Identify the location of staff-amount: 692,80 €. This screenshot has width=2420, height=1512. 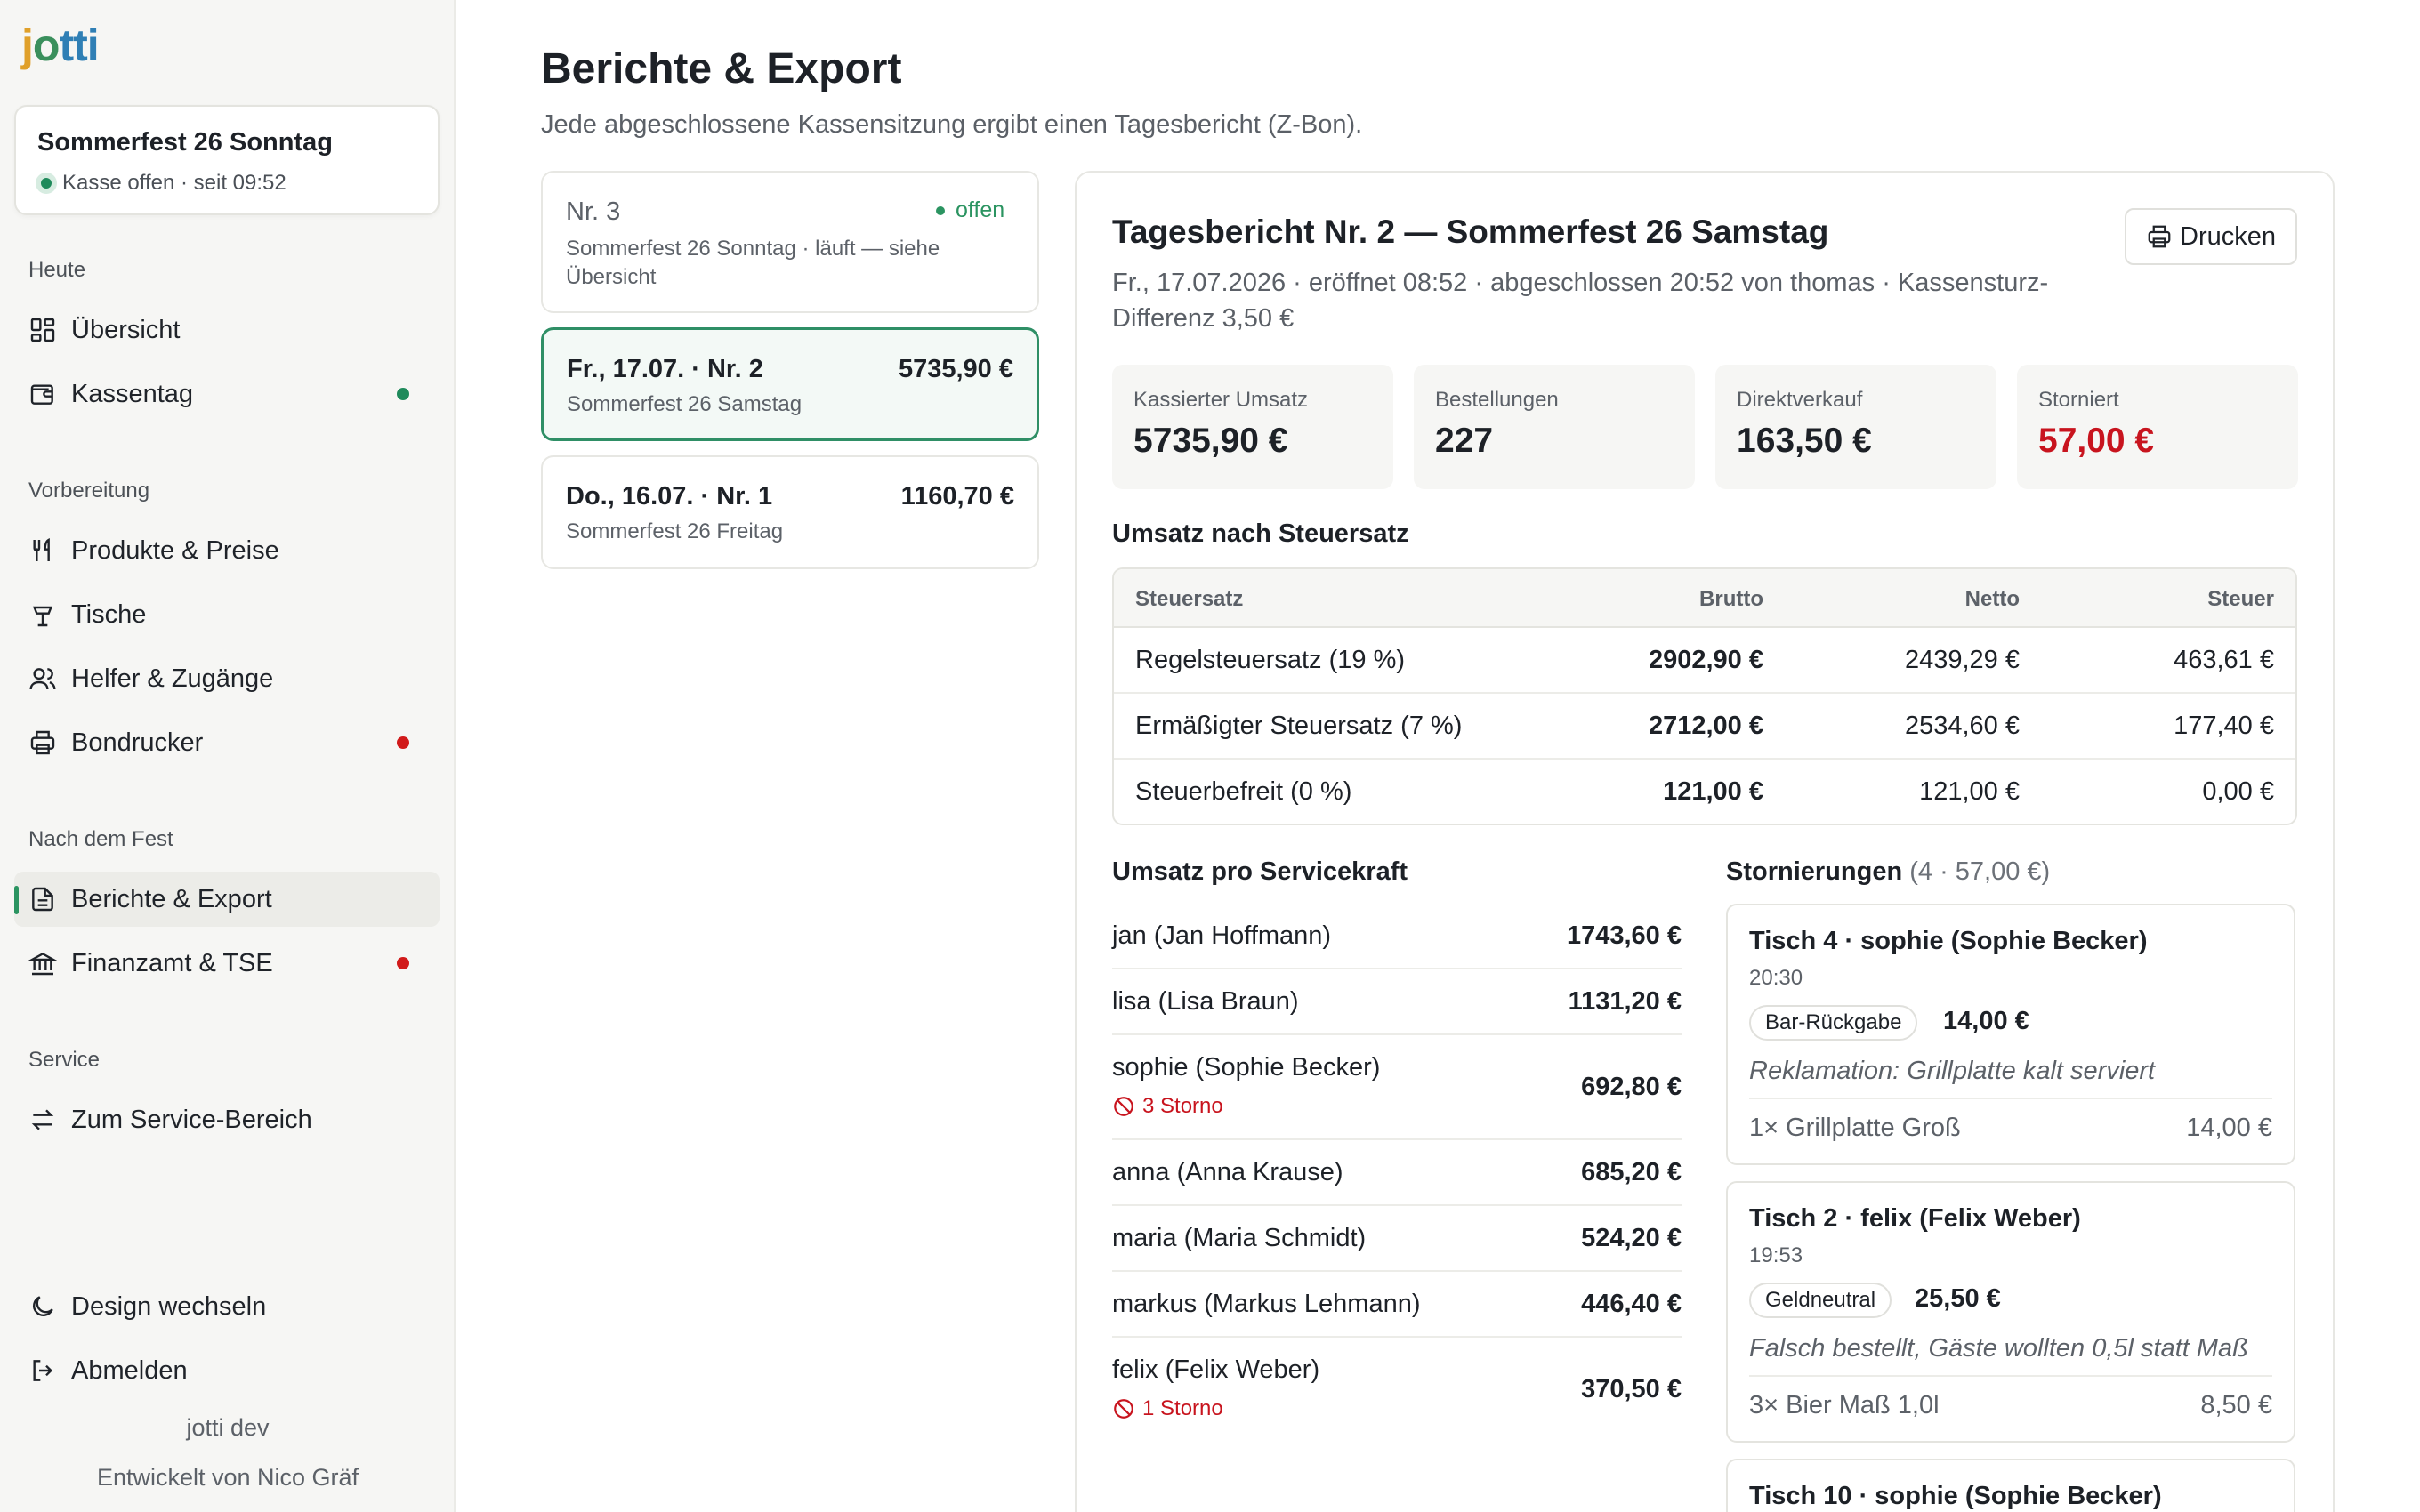
(1631, 1087).